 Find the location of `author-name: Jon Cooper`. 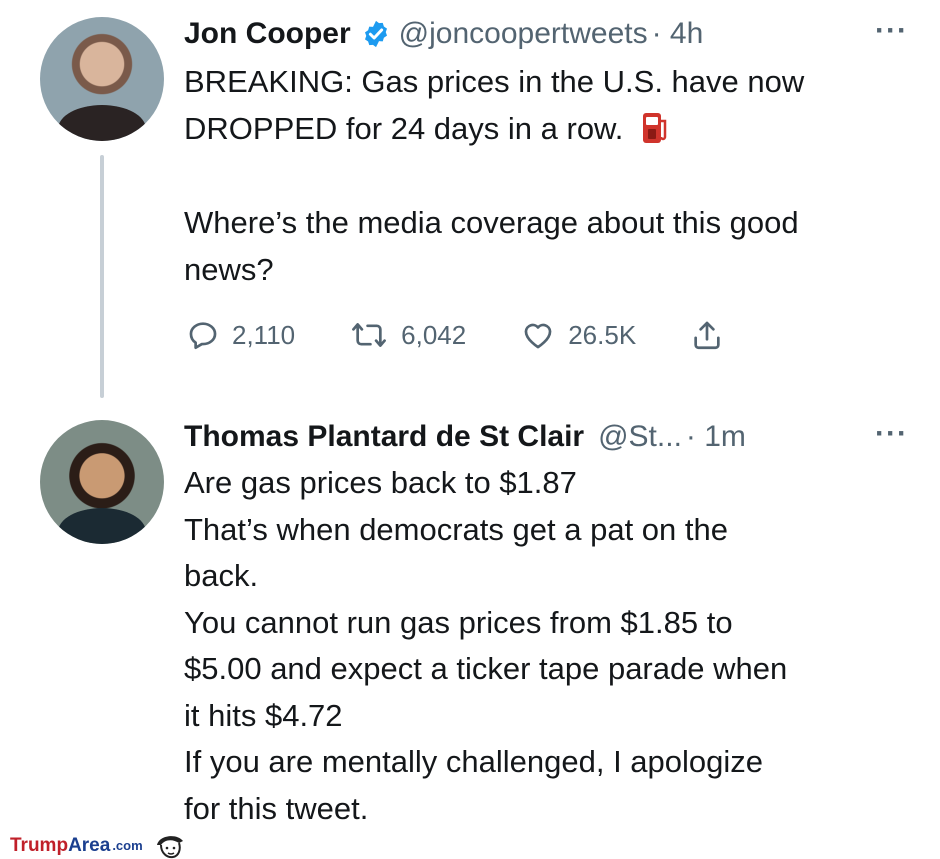

author-name: Jon Cooper is located at coordinates (267, 34).